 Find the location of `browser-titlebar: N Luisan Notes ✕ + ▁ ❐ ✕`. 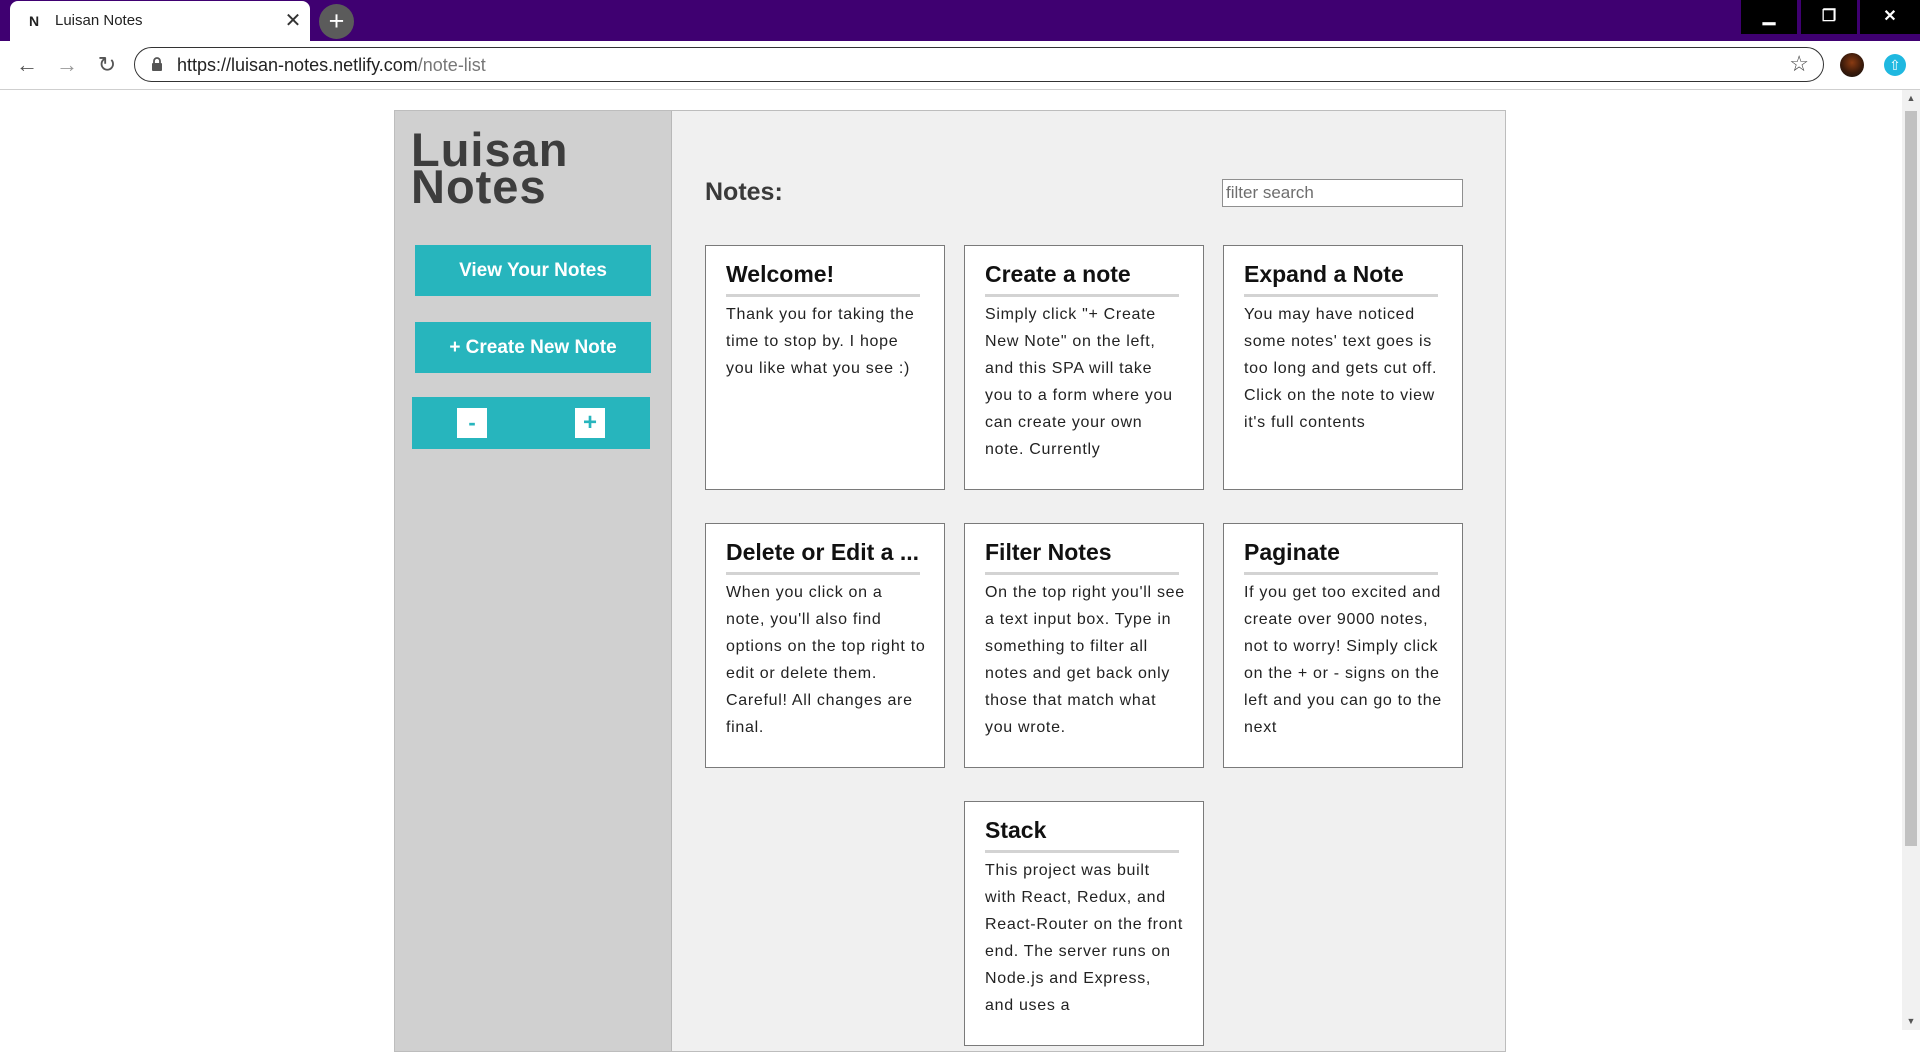

browser-titlebar: N Luisan Notes ✕ + ▁ ❐ ✕ is located at coordinates (960, 20).